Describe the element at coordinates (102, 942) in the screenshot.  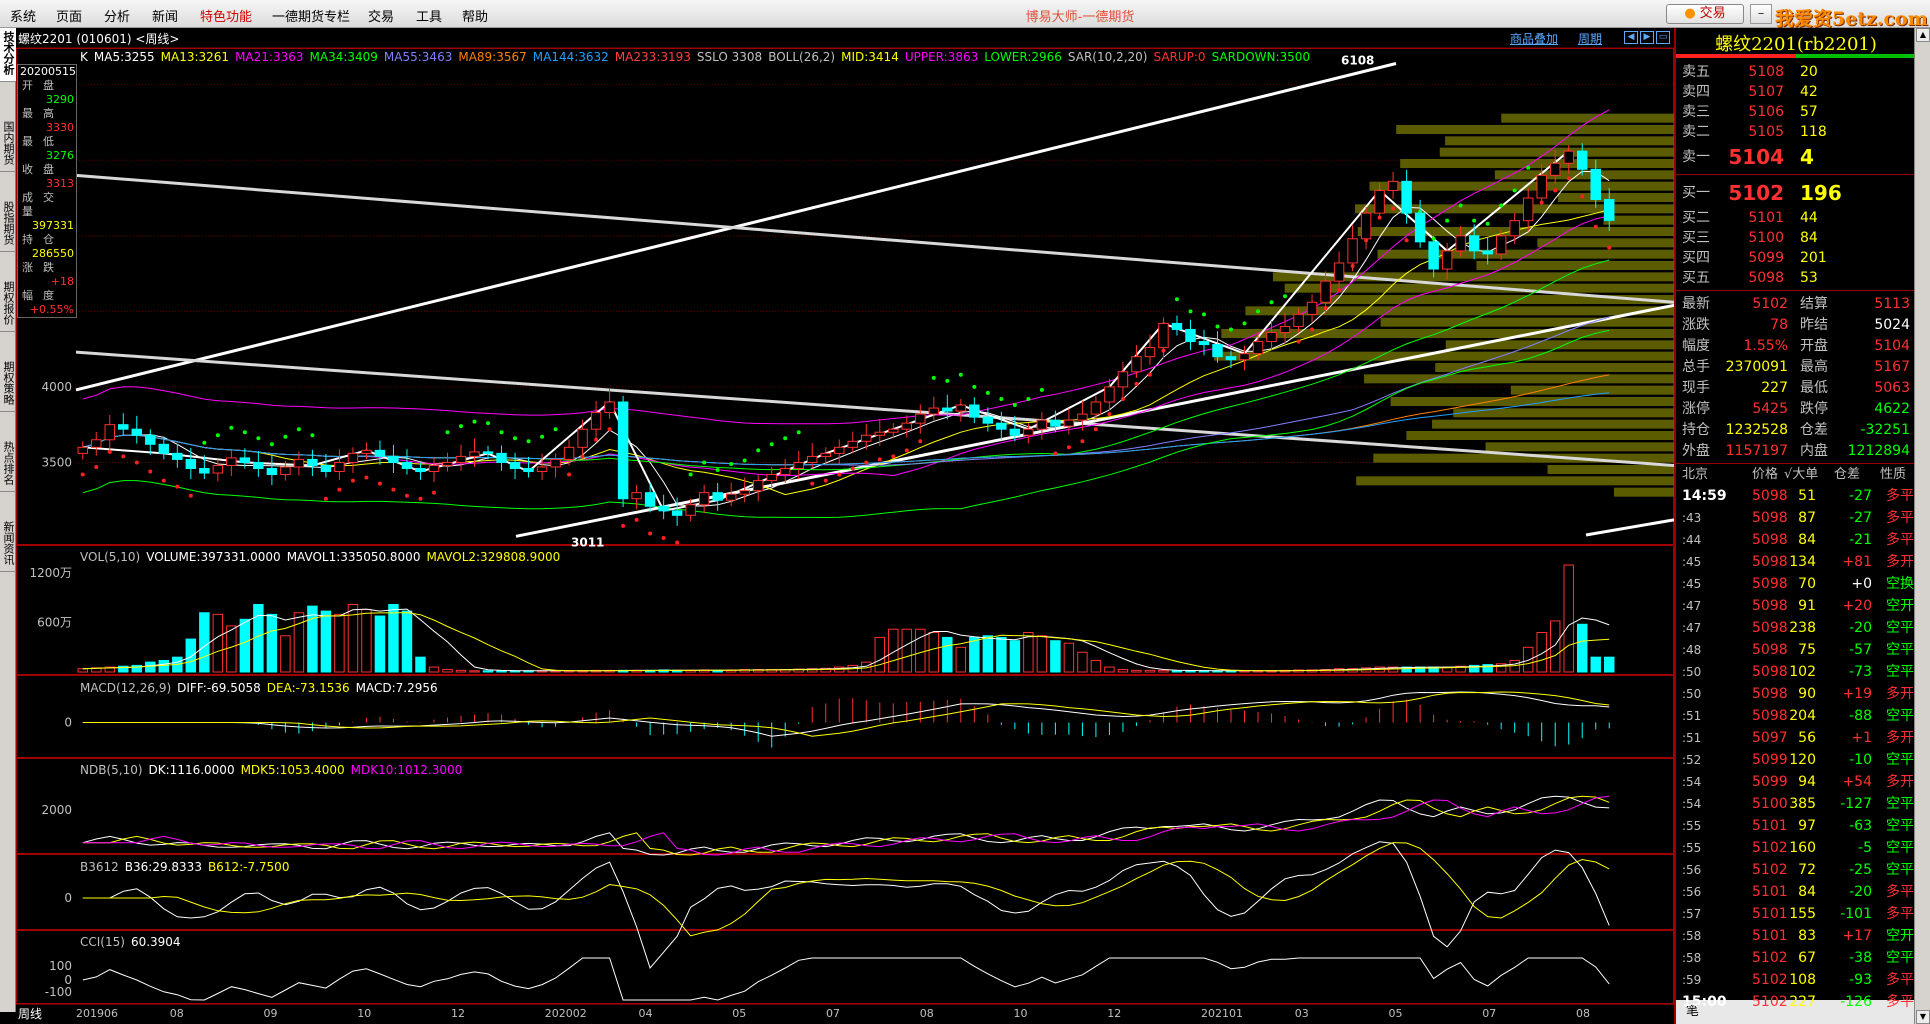
I see `cci-legend-item: CCI(15)` at that location.